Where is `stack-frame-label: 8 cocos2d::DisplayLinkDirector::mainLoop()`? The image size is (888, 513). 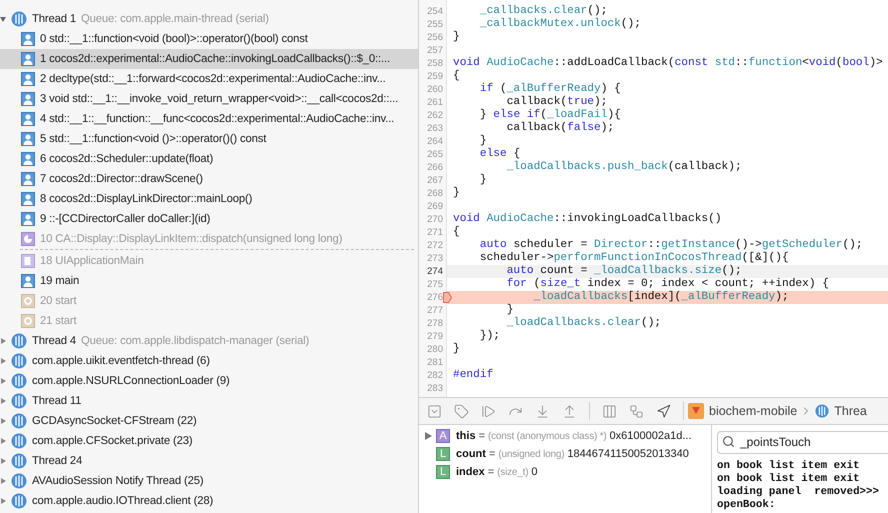 stack-frame-label: 8 cocos2d::DisplayLinkDirector::mainLoop() is located at coordinates (146, 199).